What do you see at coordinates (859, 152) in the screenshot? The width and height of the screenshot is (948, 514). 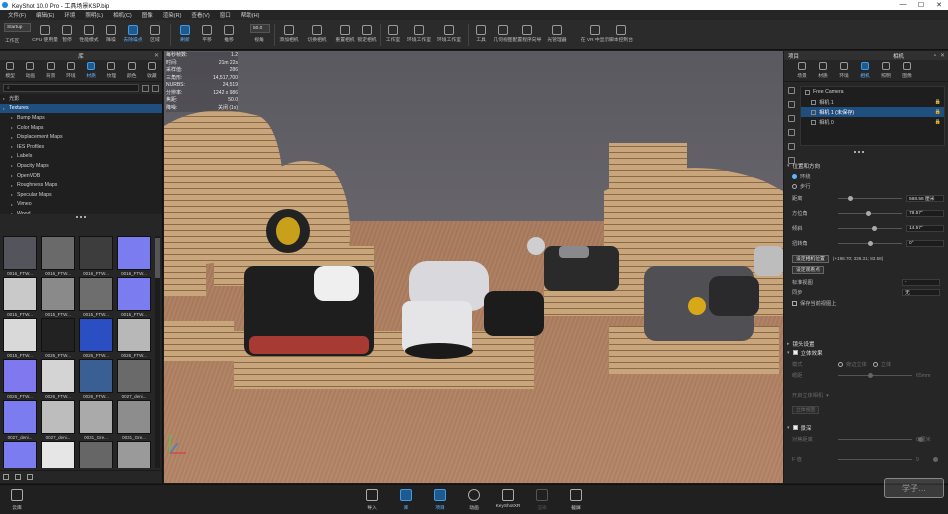 I see `splitter-handle` at bounding box center [859, 152].